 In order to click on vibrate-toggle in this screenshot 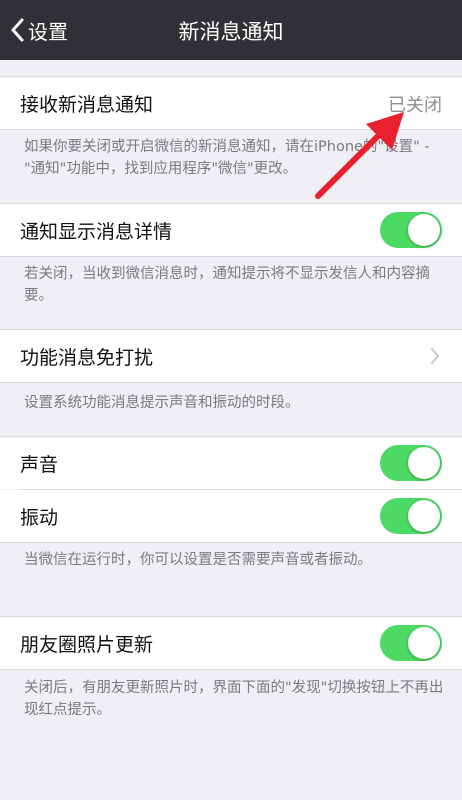, I will do `click(411, 516)`.